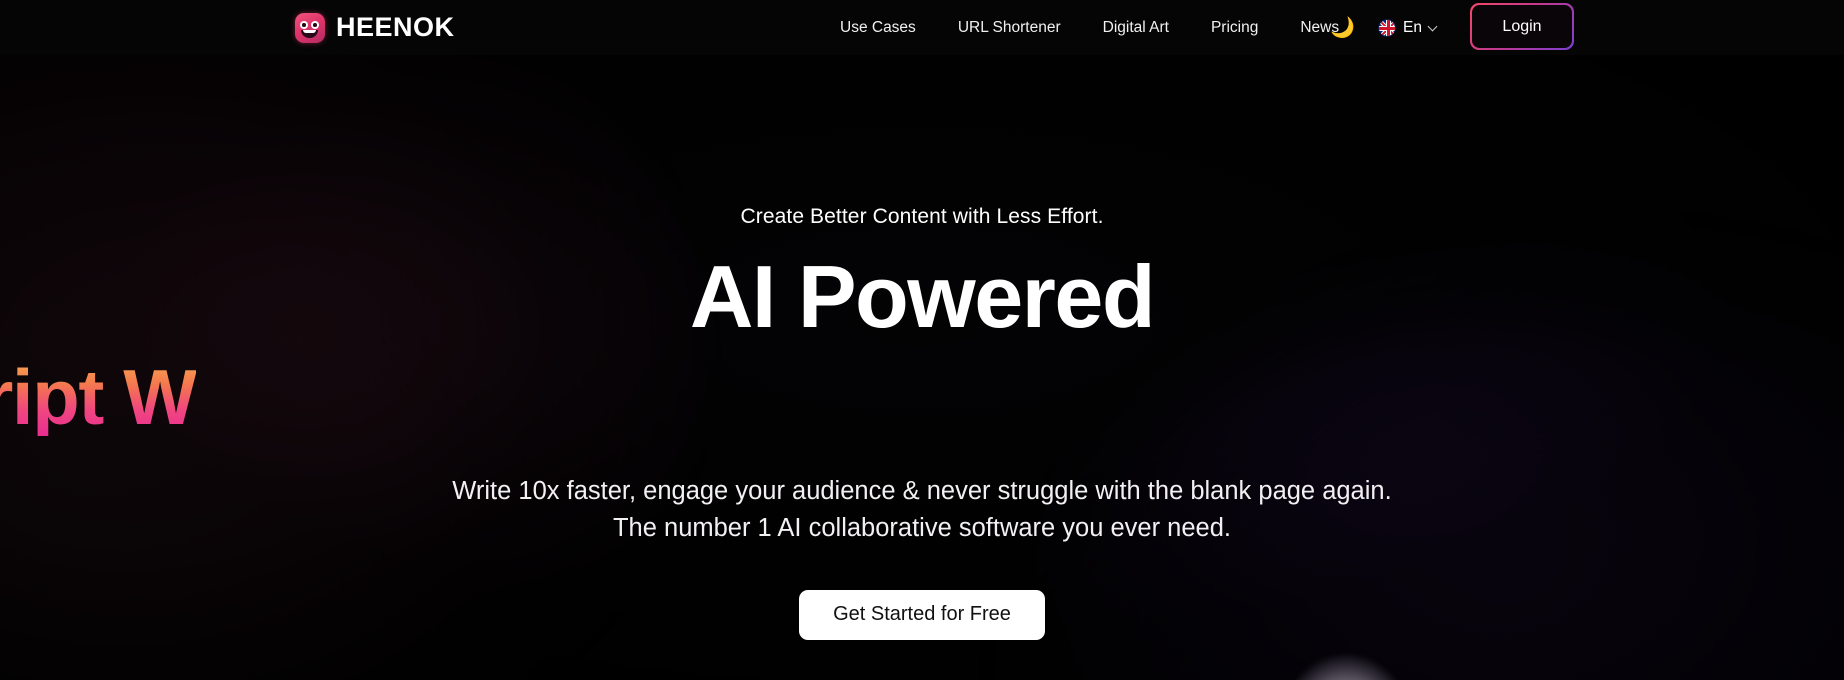  What do you see at coordinates (1234, 28) in the screenshot?
I see `nav-item-pricing: Pricing` at bounding box center [1234, 28].